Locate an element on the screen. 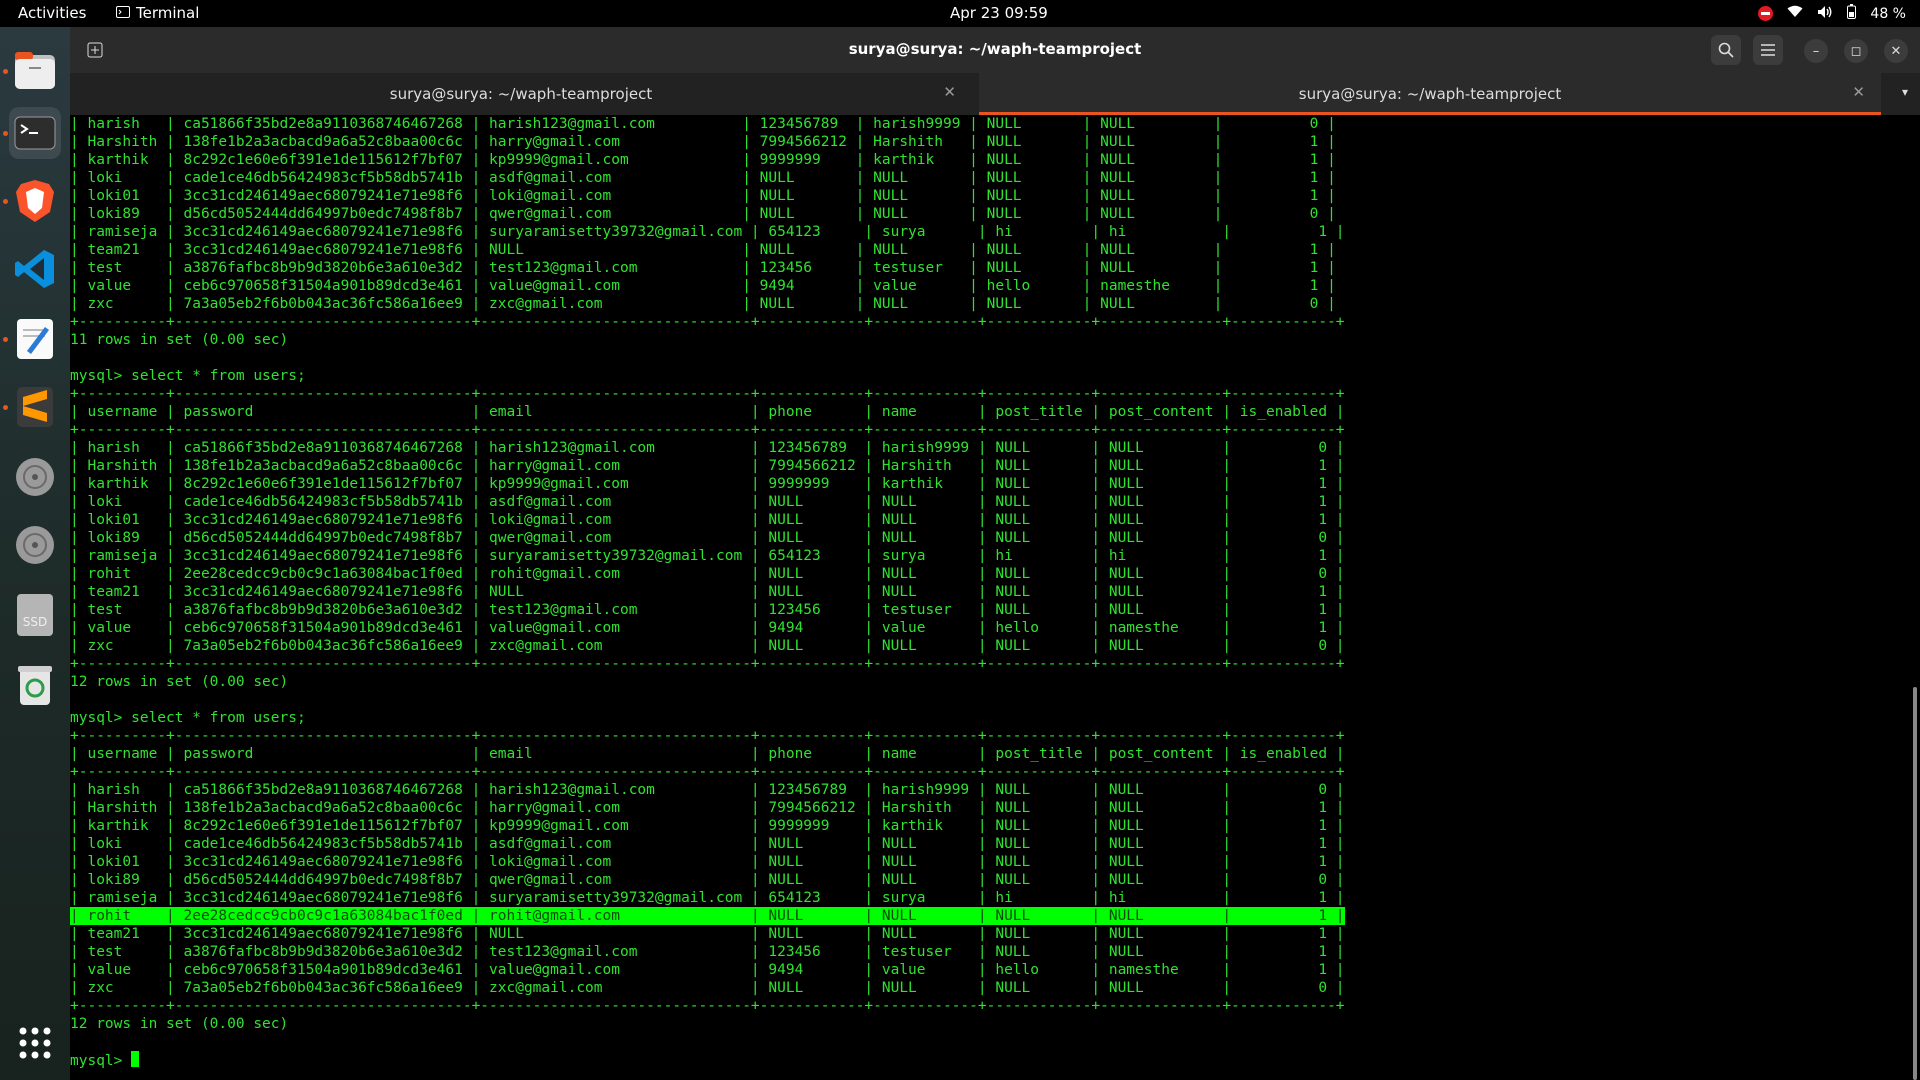 Image resolution: width=1920 pixels, height=1080 pixels. top-bar: Activities Terminal Apr 23 09:59 48 % is located at coordinates (960, 13).